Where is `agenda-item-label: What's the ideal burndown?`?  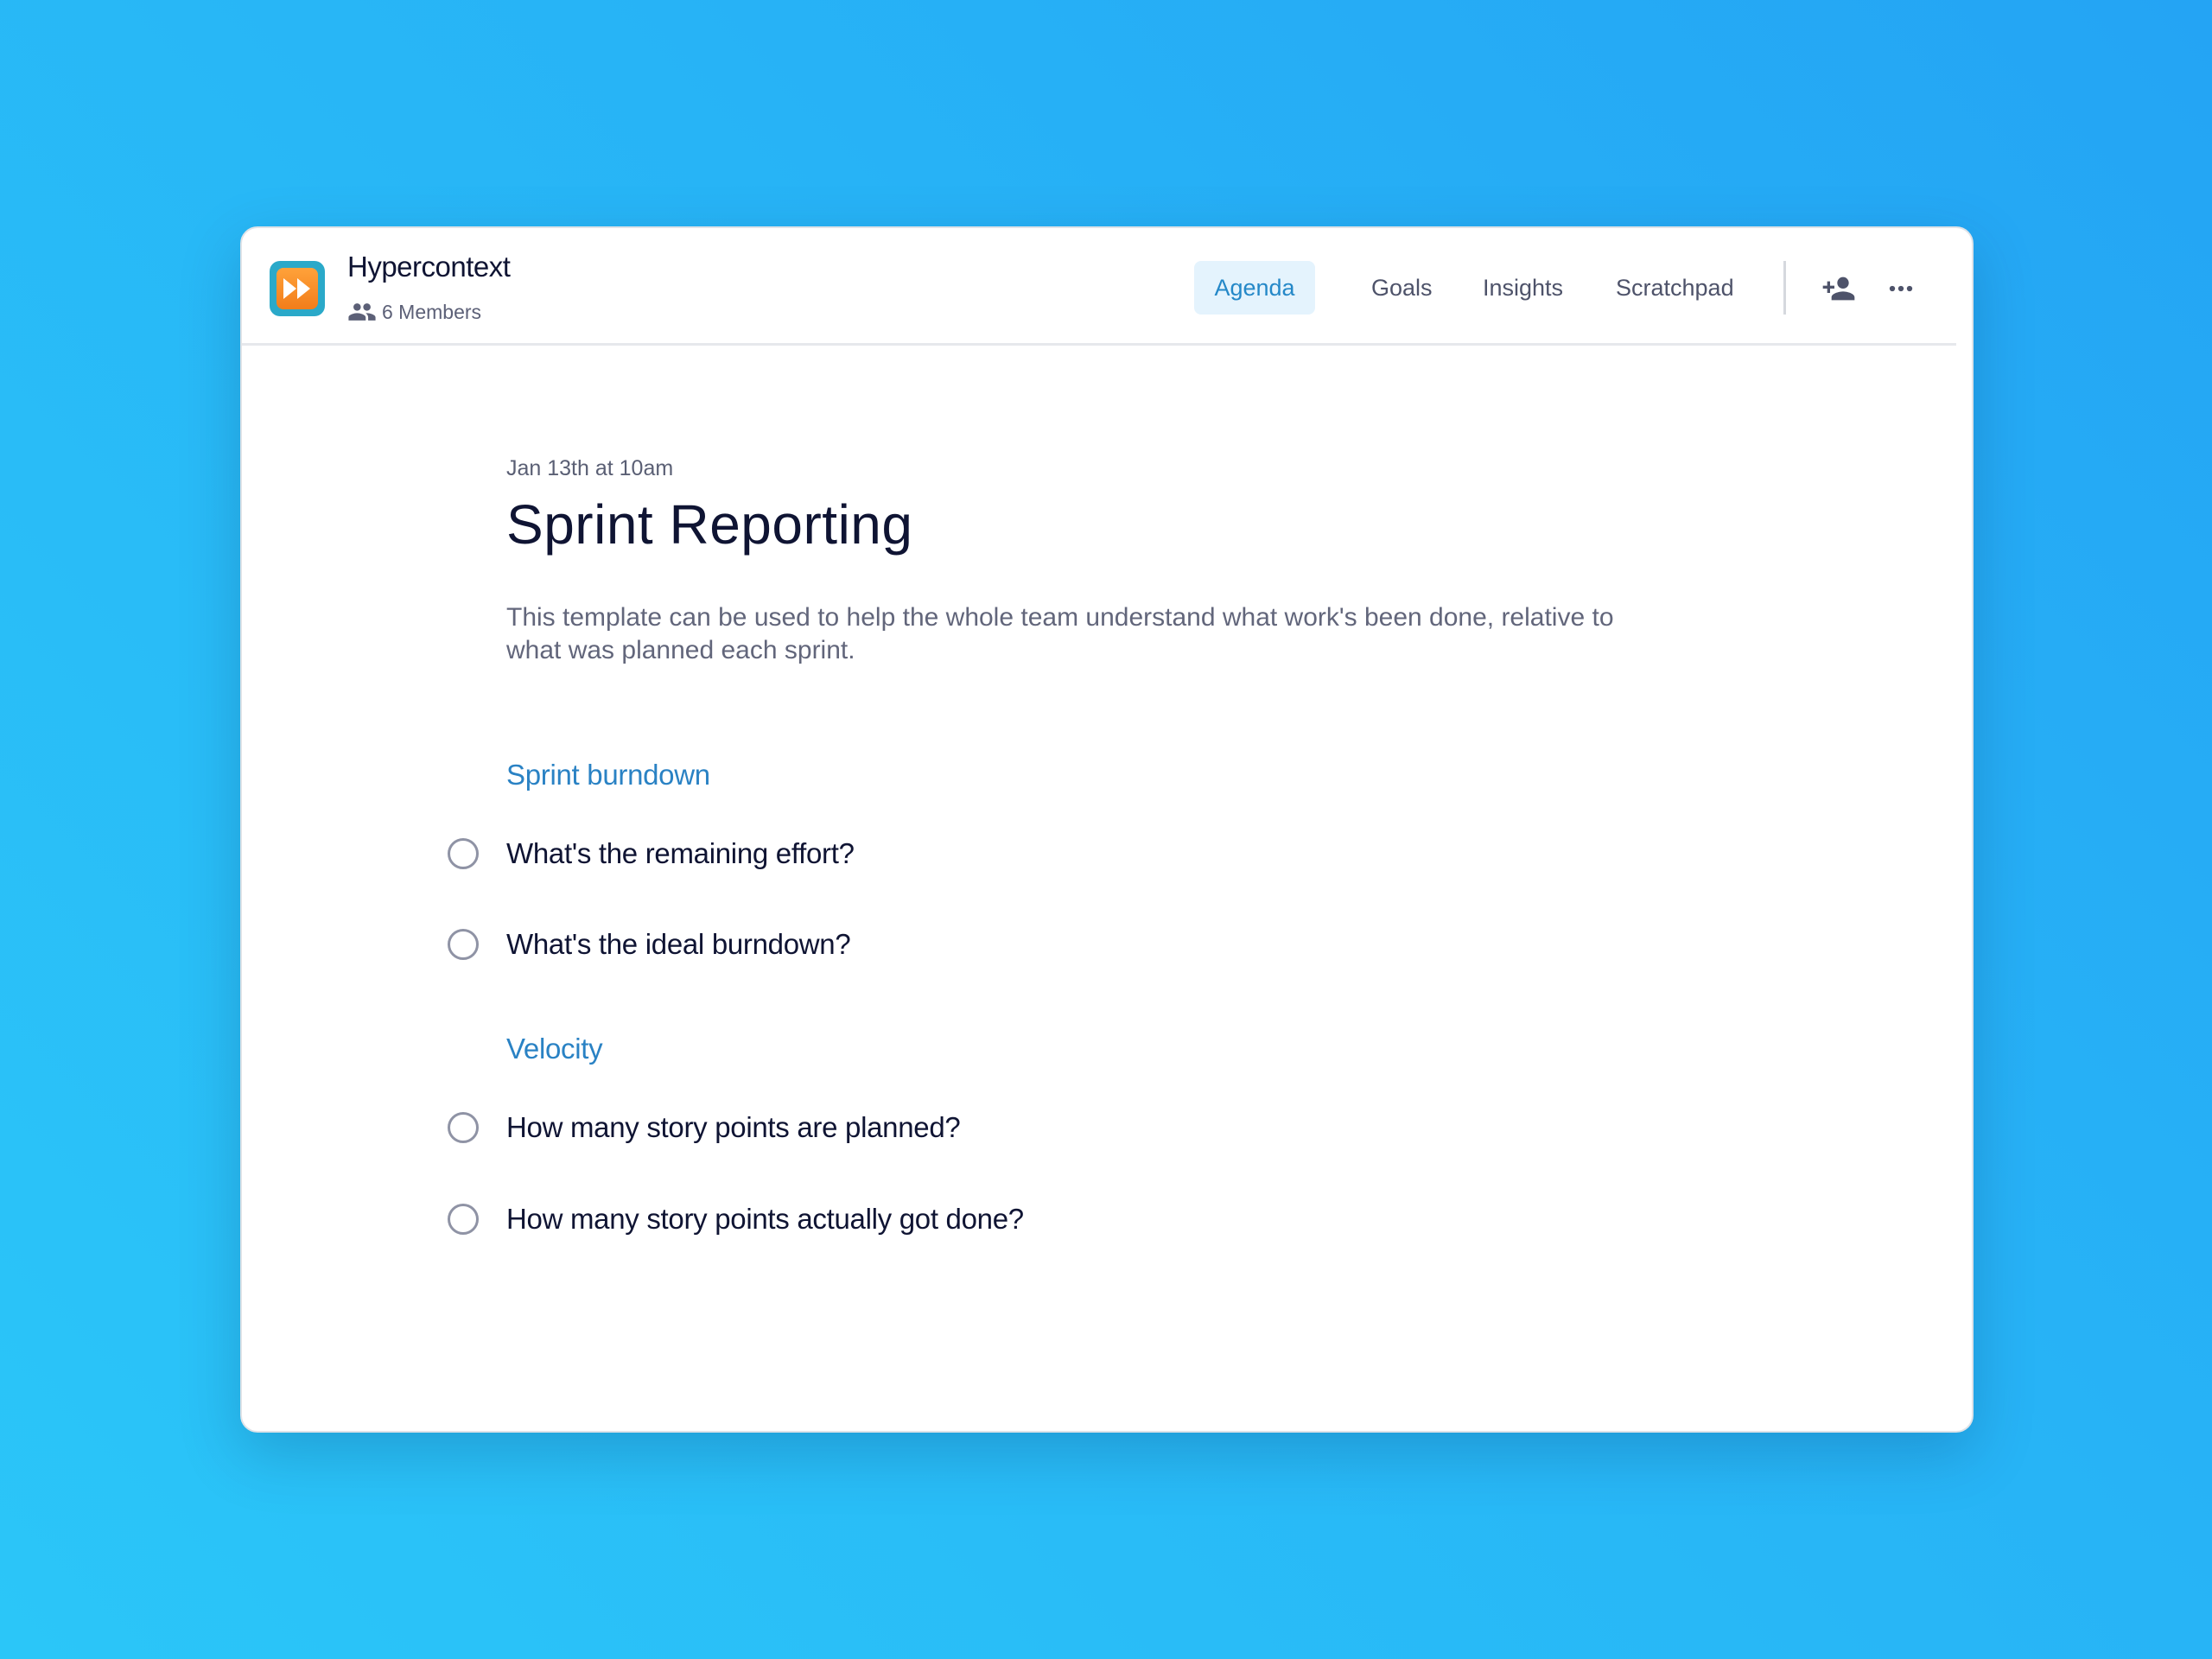
agenda-item-label: What's the ideal burndown? is located at coordinates (678, 944).